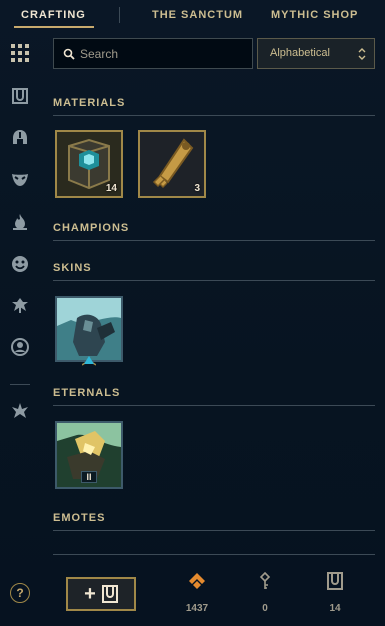 The height and width of the screenshot is (626, 385). What do you see at coordinates (20, 264) in the screenshot?
I see `emote-face-icon` at bounding box center [20, 264].